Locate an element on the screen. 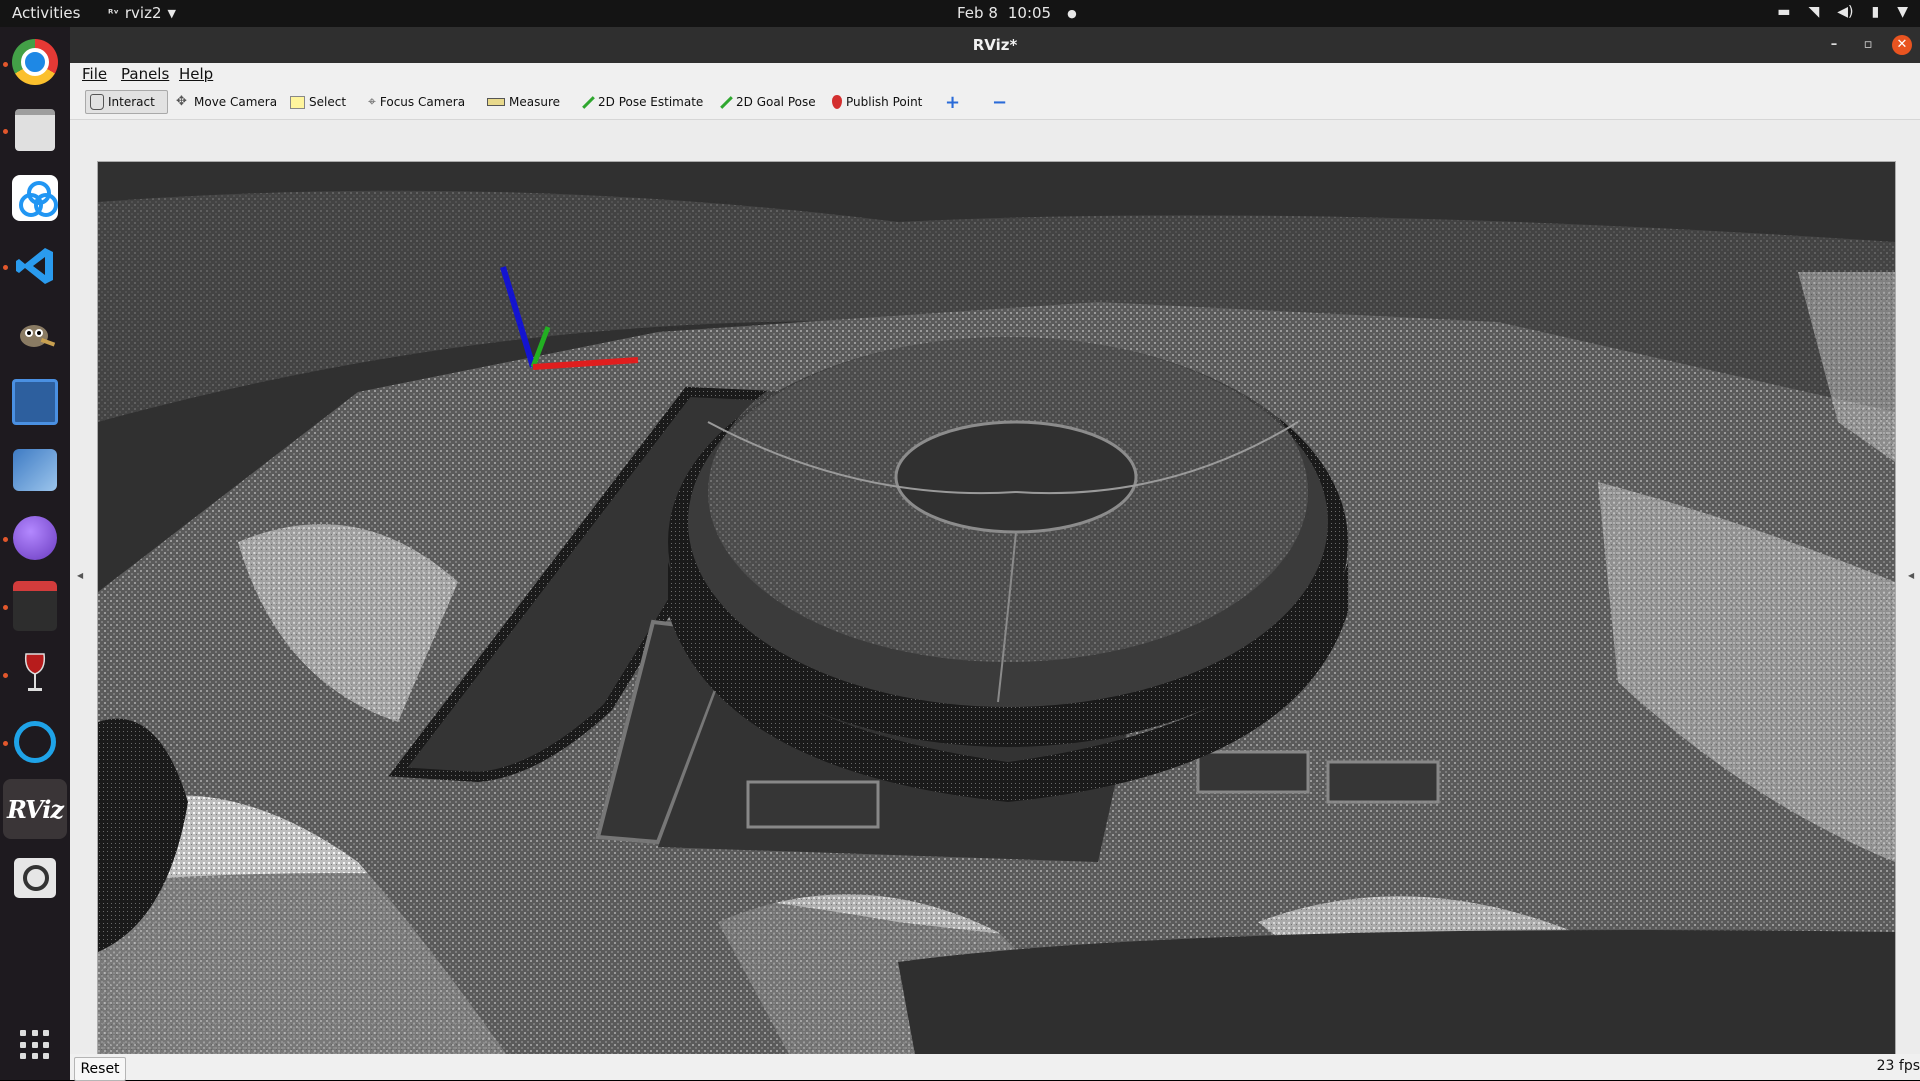  chrome-icon is located at coordinates (35, 62).